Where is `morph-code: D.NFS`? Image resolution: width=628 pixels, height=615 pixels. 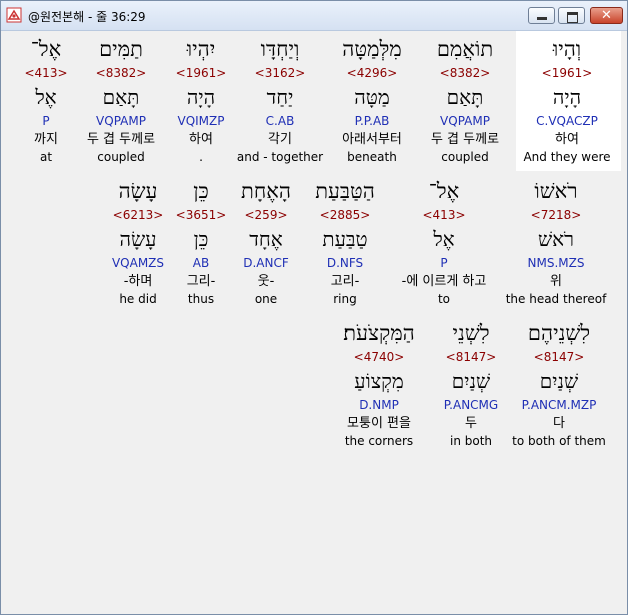
morph-code: D.NFS is located at coordinates (345, 263).